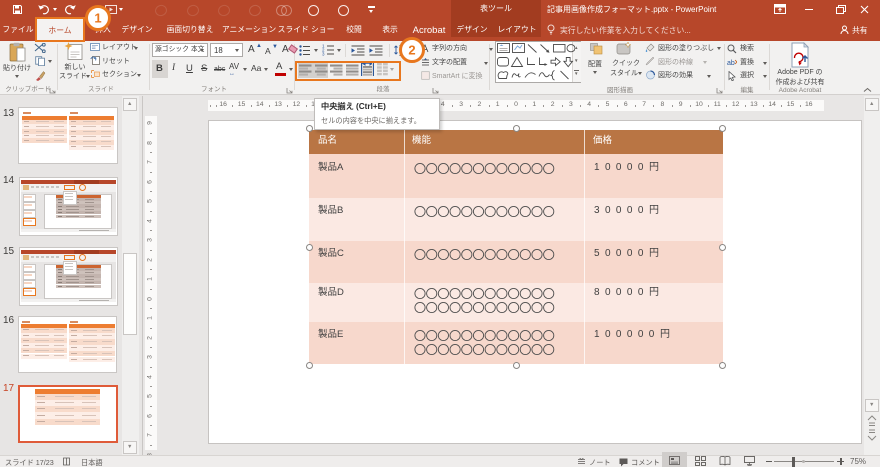  Describe the element at coordinates (323, 54) in the screenshot. I see `svg-text: 3` at that location.